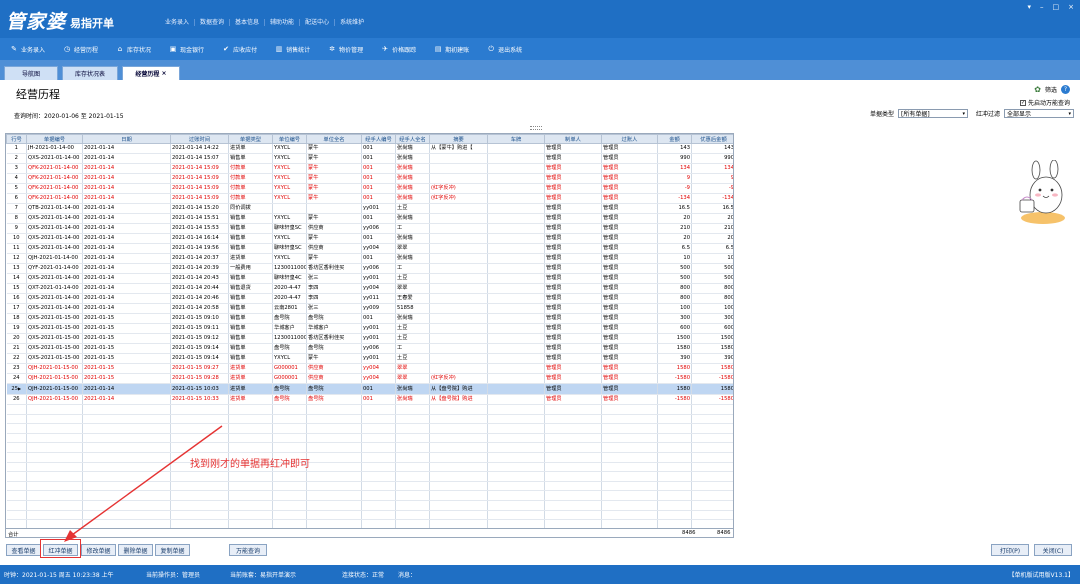 Image resolution: width=1080 pixels, height=584 pixels. What do you see at coordinates (98, 550) in the screenshot?
I see `edit-doc-button: 修改单据` at bounding box center [98, 550].